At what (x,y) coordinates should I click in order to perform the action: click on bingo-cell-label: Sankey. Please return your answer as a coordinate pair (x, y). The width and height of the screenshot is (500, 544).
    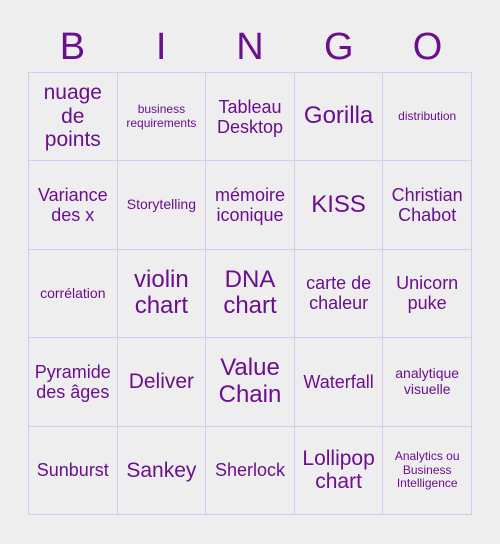
    Looking at the image, I should click on (161, 470).